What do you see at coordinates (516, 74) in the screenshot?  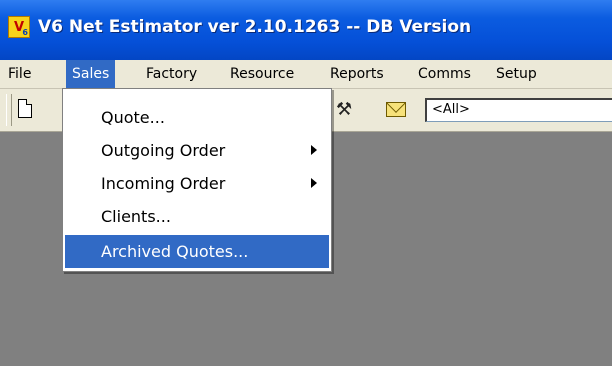 I see `menu-setup: Setup` at bounding box center [516, 74].